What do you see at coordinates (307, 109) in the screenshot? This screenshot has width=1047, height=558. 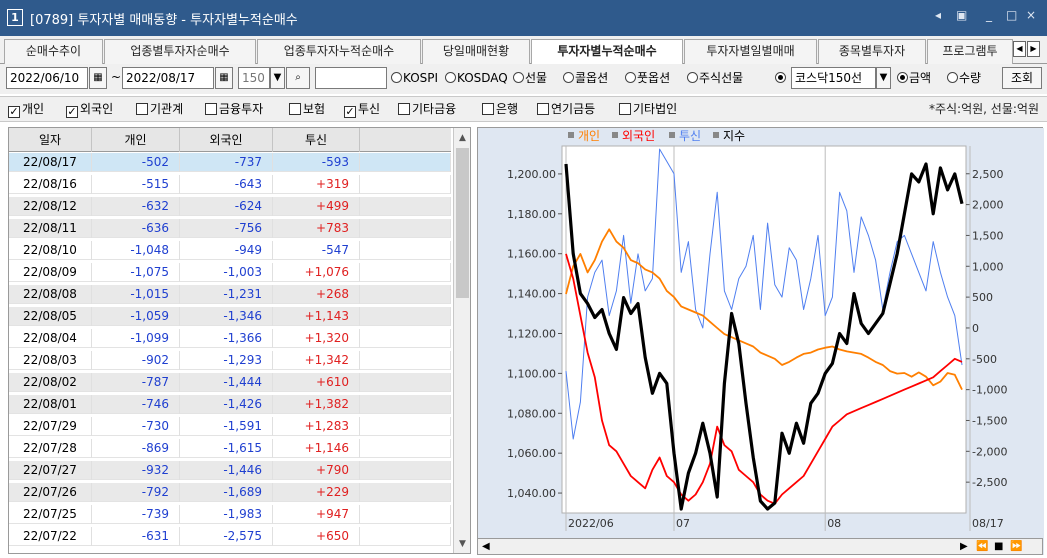 I see `filter-insurance: 보험` at bounding box center [307, 109].